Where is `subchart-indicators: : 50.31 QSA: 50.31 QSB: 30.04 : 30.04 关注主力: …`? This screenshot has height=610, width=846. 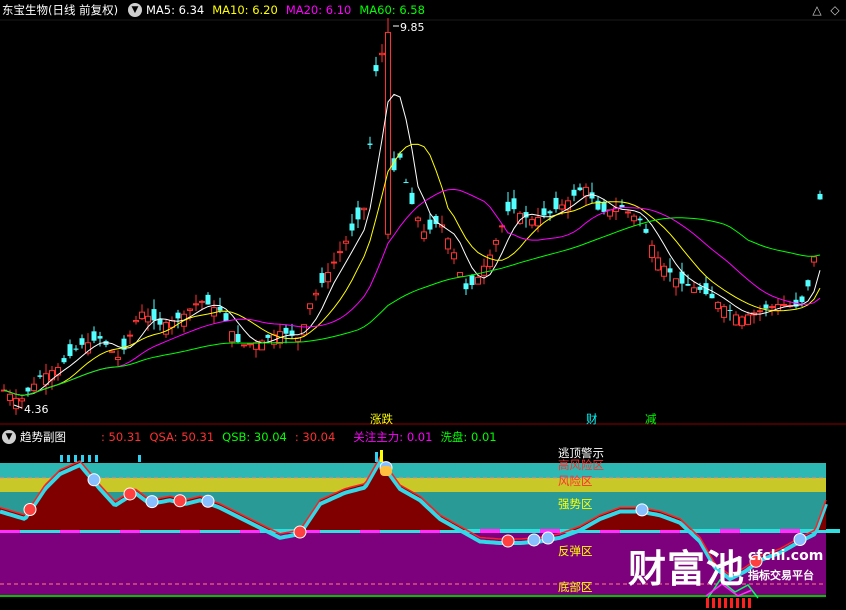
subchart-indicators: : 50.31 QSA: 50.31 QSB: 30.04 : 30.04 关注主力: … is located at coordinates (299, 437).